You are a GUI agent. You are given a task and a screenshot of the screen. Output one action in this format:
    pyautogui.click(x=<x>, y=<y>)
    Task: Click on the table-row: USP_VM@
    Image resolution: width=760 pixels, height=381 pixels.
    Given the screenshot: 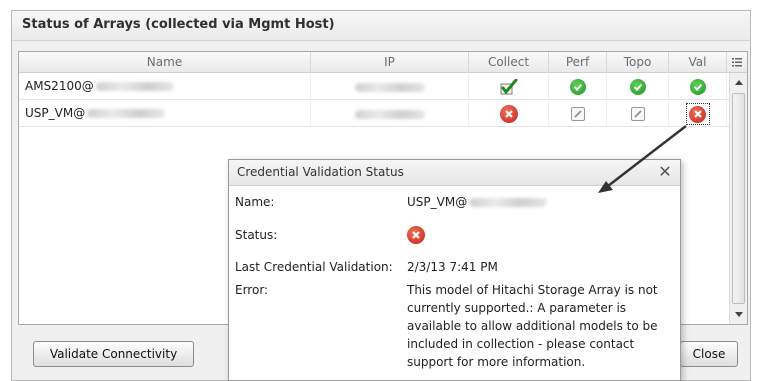 What is the action you would take?
    pyautogui.click(x=374, y=114)
    